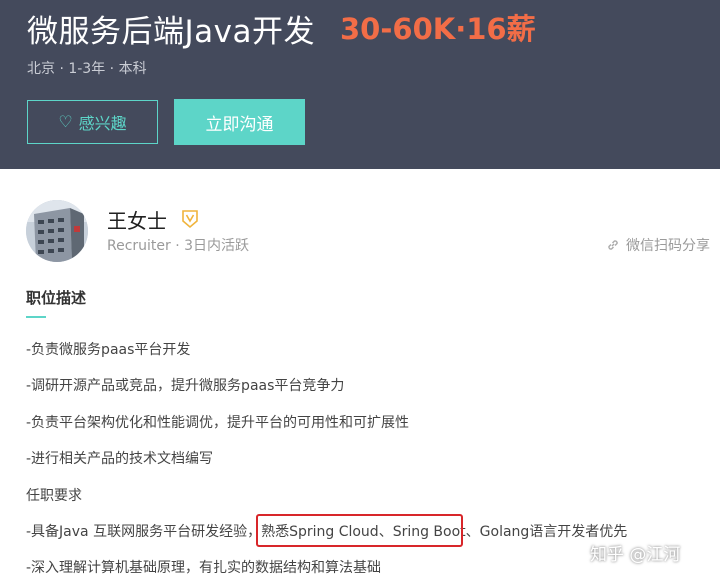 Image resolution: width=720 pixels, height=581 pixels. What do you see at coordinates (178, 246) in the screenshot?
I see `recruiter-status: Recruiter · 3日内活跃` at bounding box center [178, 246].